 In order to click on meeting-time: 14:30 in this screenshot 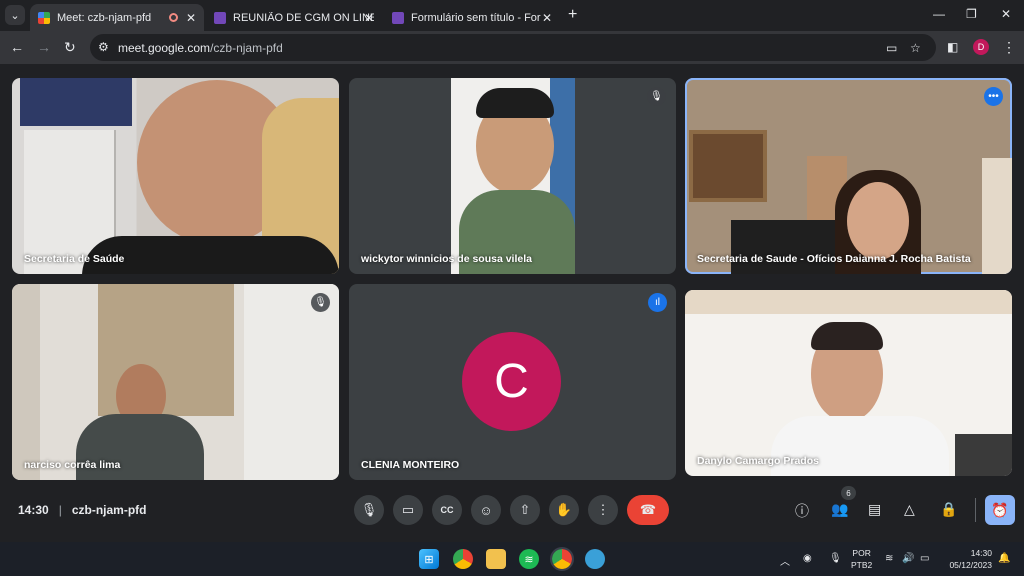, I will do `click(33, 510)`.